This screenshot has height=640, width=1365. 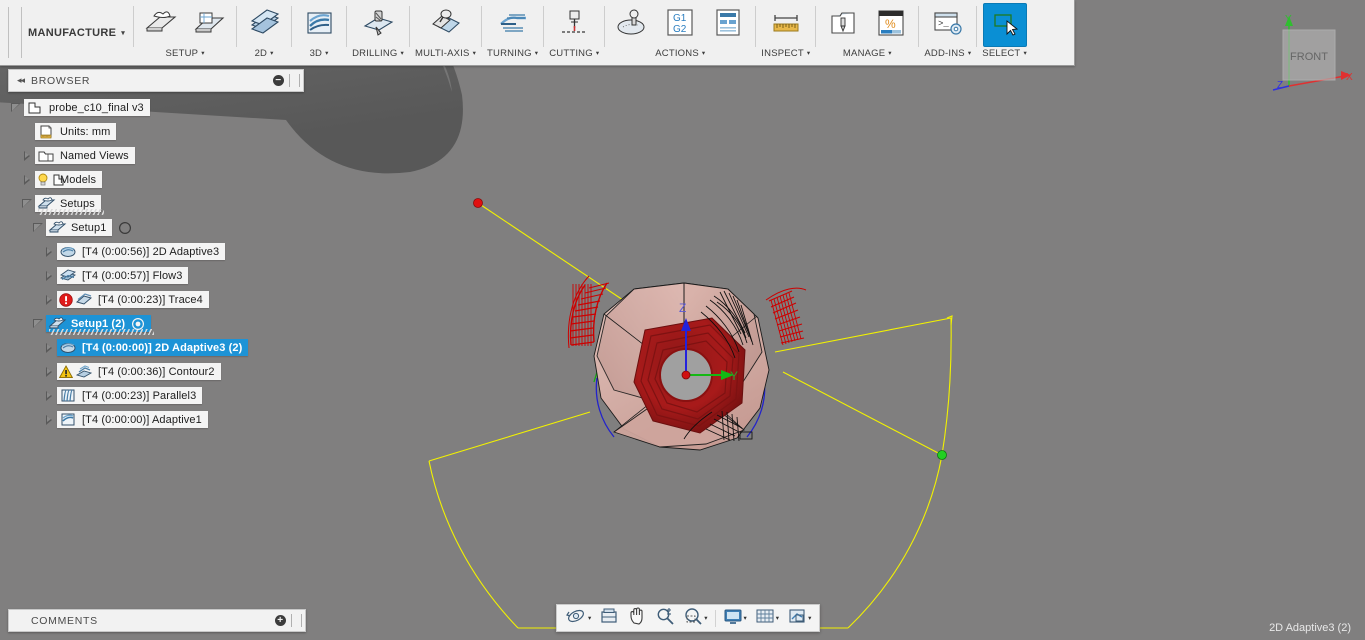 What do you see at coordinates (446, 25) in the screenshot?
I see `multi-axis-button` at bounding box center [446, 25].